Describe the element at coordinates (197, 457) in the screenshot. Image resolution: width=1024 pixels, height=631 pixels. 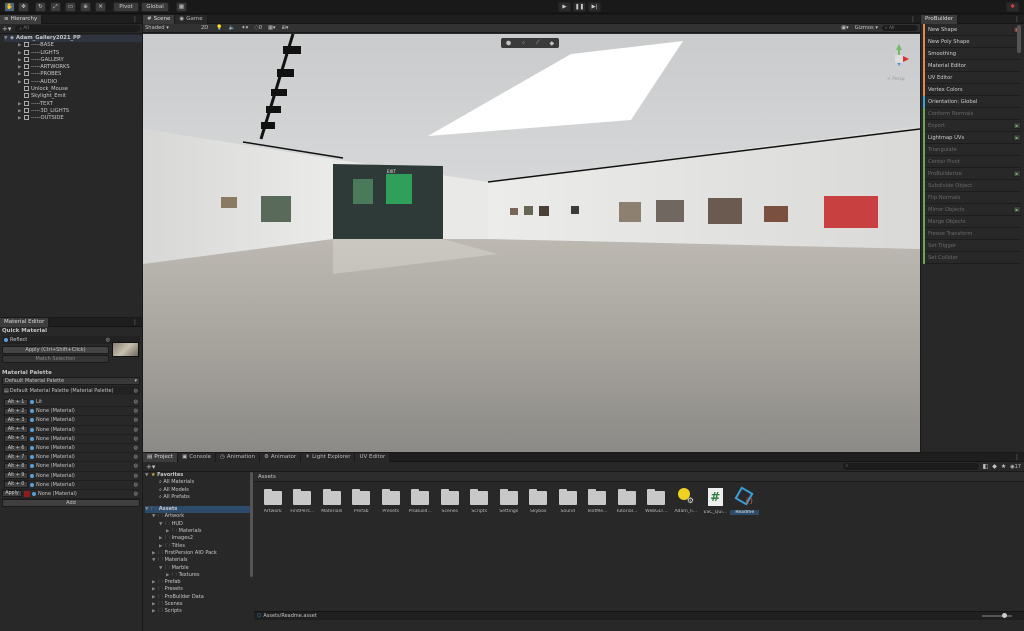
I see `tab-console: ▣ Console` at that location.